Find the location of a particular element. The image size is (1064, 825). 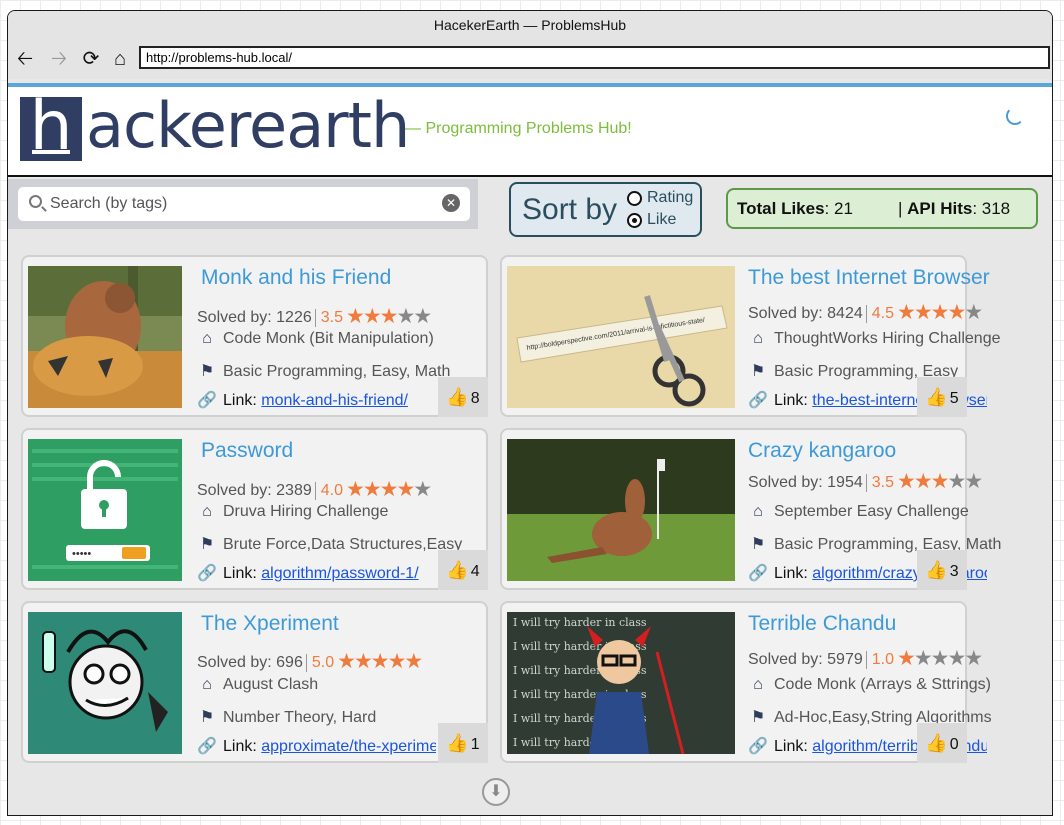

forward-arrow-icon: 🡢 is located at coordinates (59, 59).